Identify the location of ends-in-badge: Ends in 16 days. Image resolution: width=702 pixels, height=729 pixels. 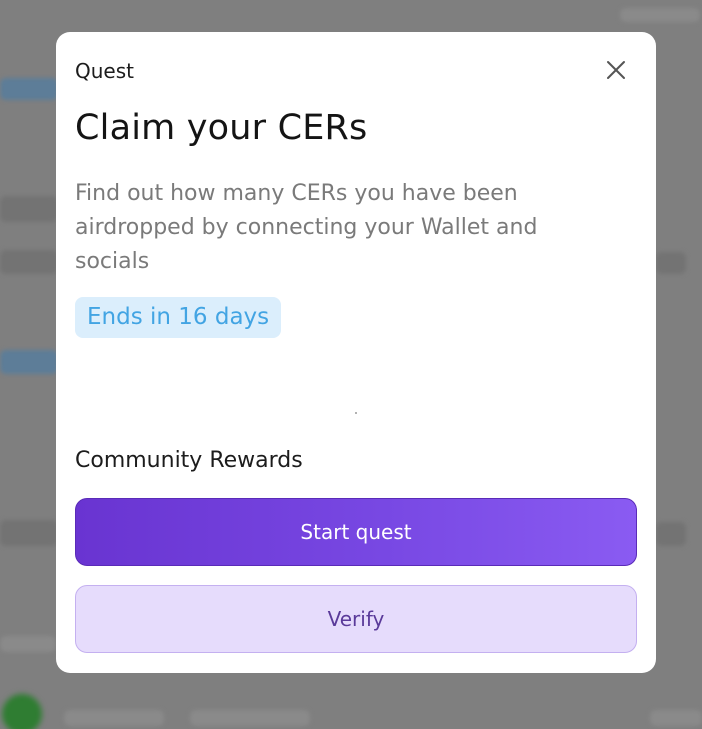
(178, 317).